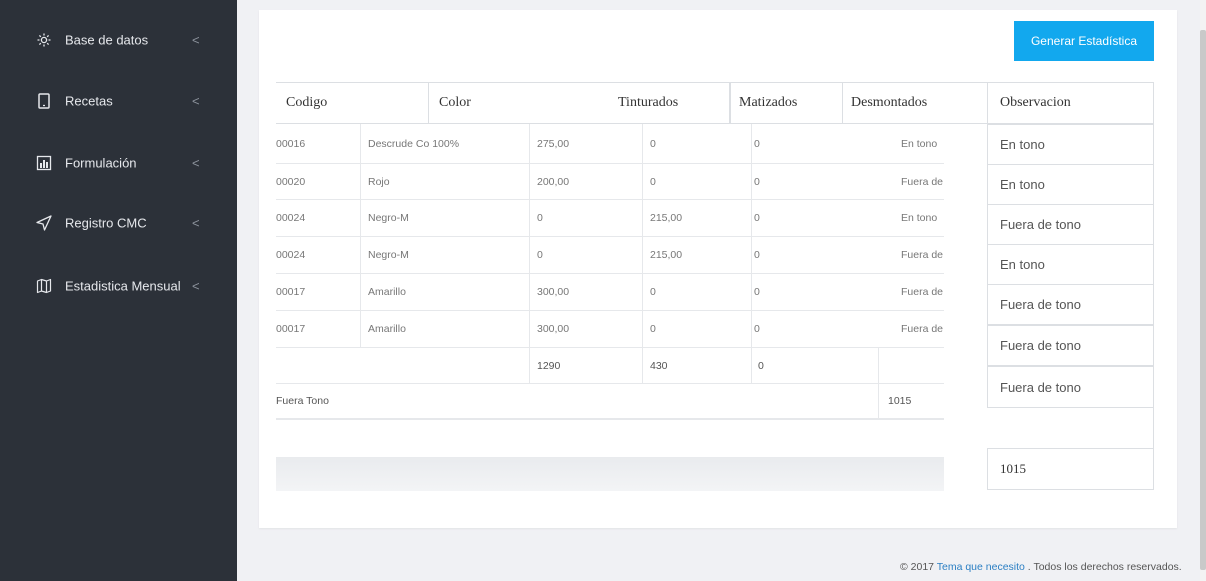 Image resolution: width=1206 pixels, height=581 pixels. What do you see at coordinates (44, 223) in the screenshot?
I see `send-icon` at bounding box center [44, 223].